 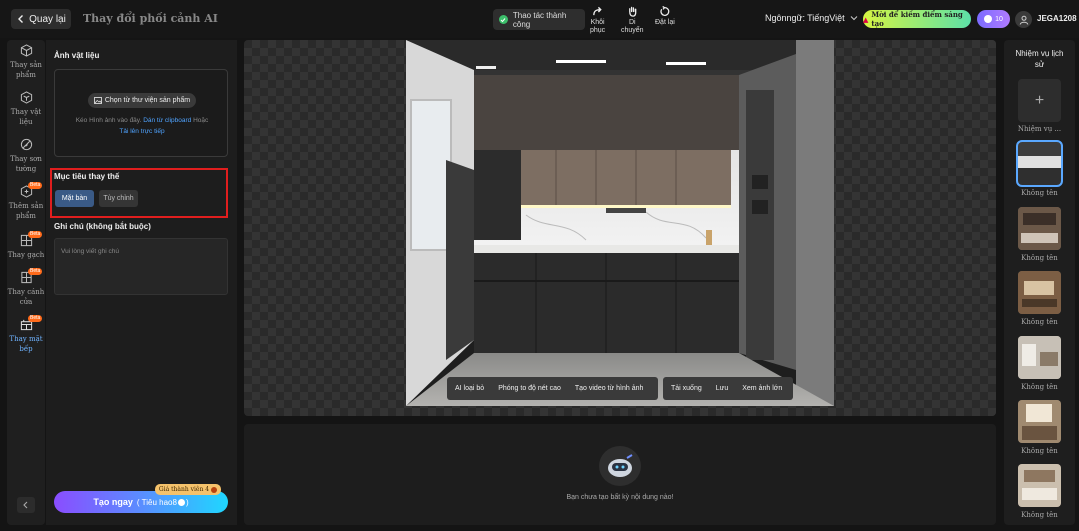 I want to click on sidebar-label: Thay cánh, so click(x=26, y=292).